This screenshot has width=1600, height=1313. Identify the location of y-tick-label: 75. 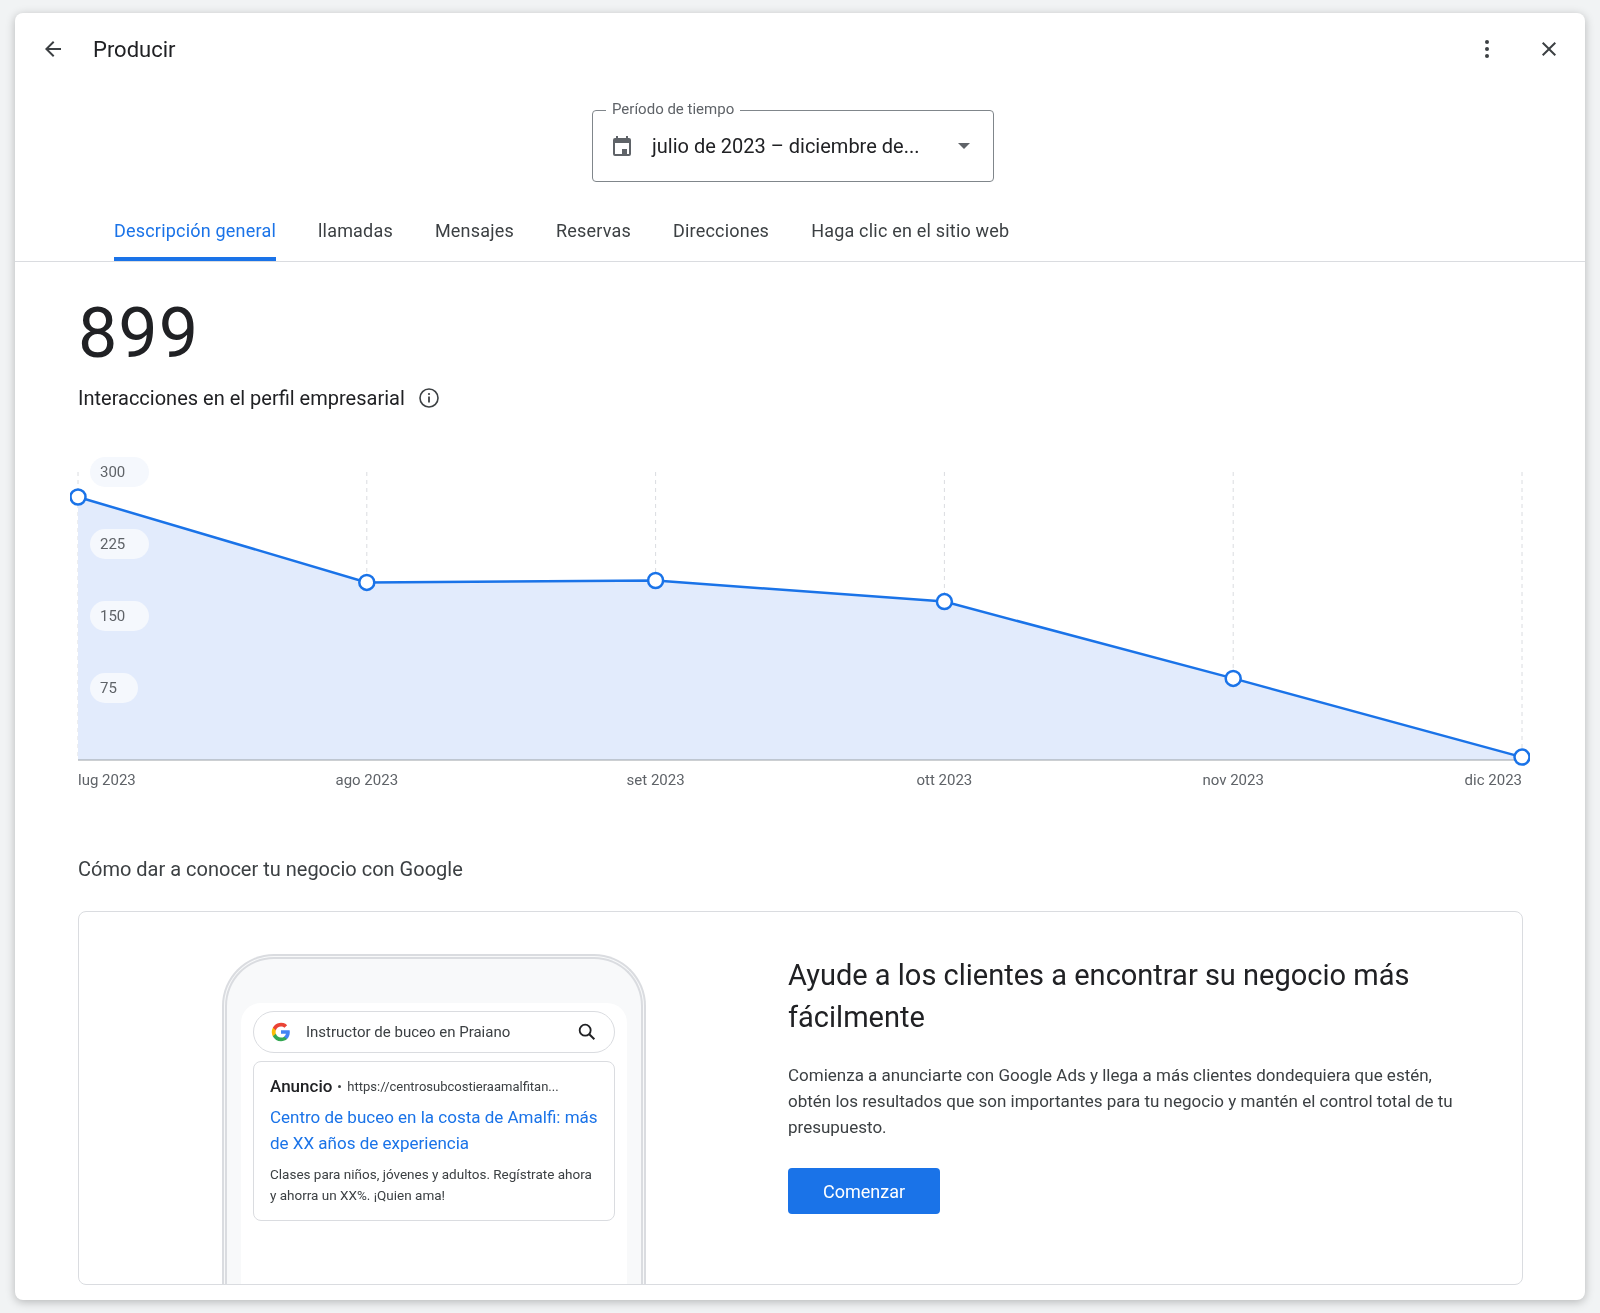
(108, 688).